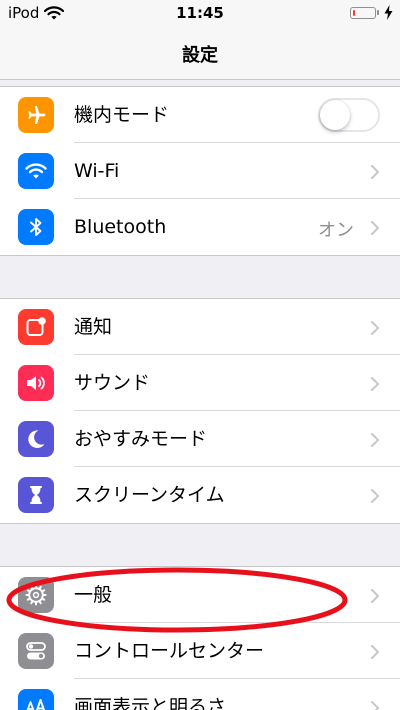  I want to click on notifications-icon, so click(36, 327).